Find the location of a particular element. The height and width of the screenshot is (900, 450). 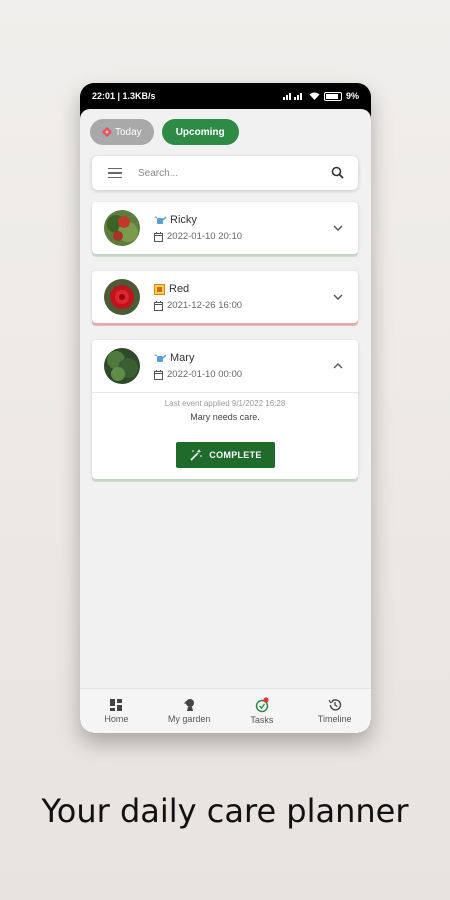

nav-timeline: Timeline is located at coordinates (334, 711).